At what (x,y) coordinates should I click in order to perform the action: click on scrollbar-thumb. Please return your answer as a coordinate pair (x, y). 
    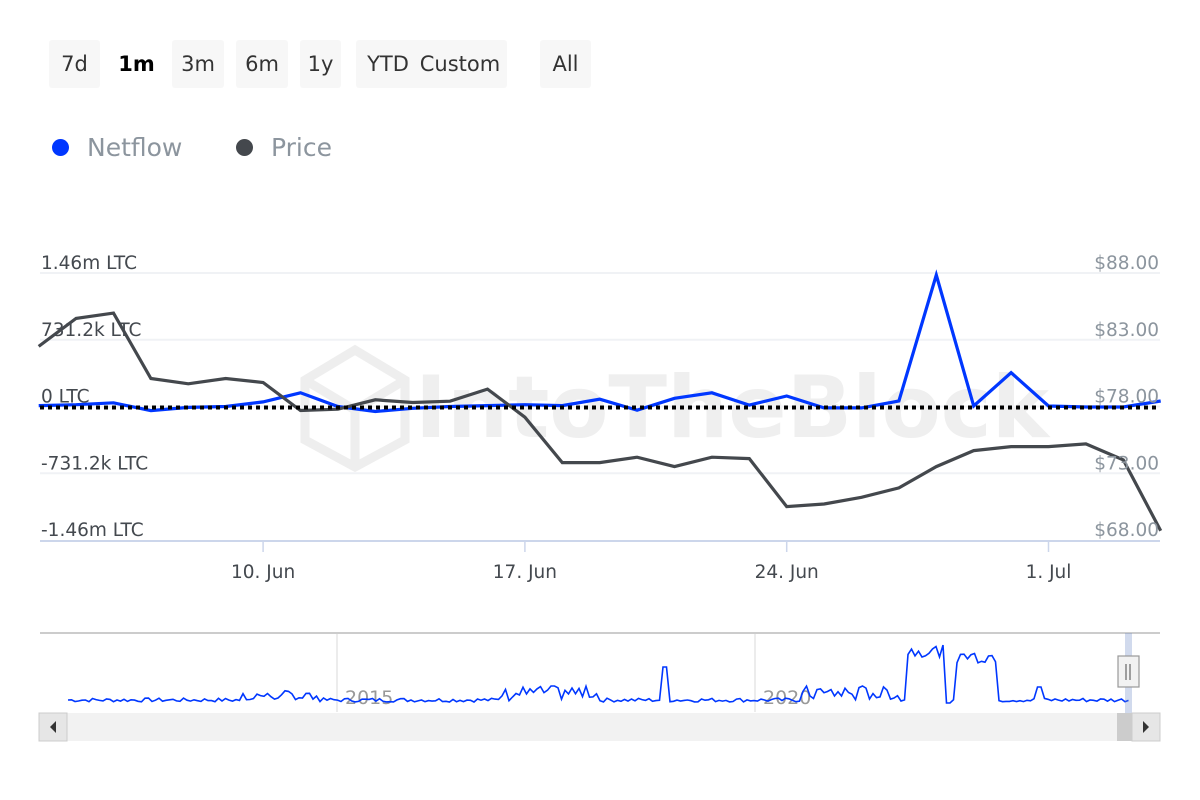
    Looking at the image, I should click on (1124, 727).